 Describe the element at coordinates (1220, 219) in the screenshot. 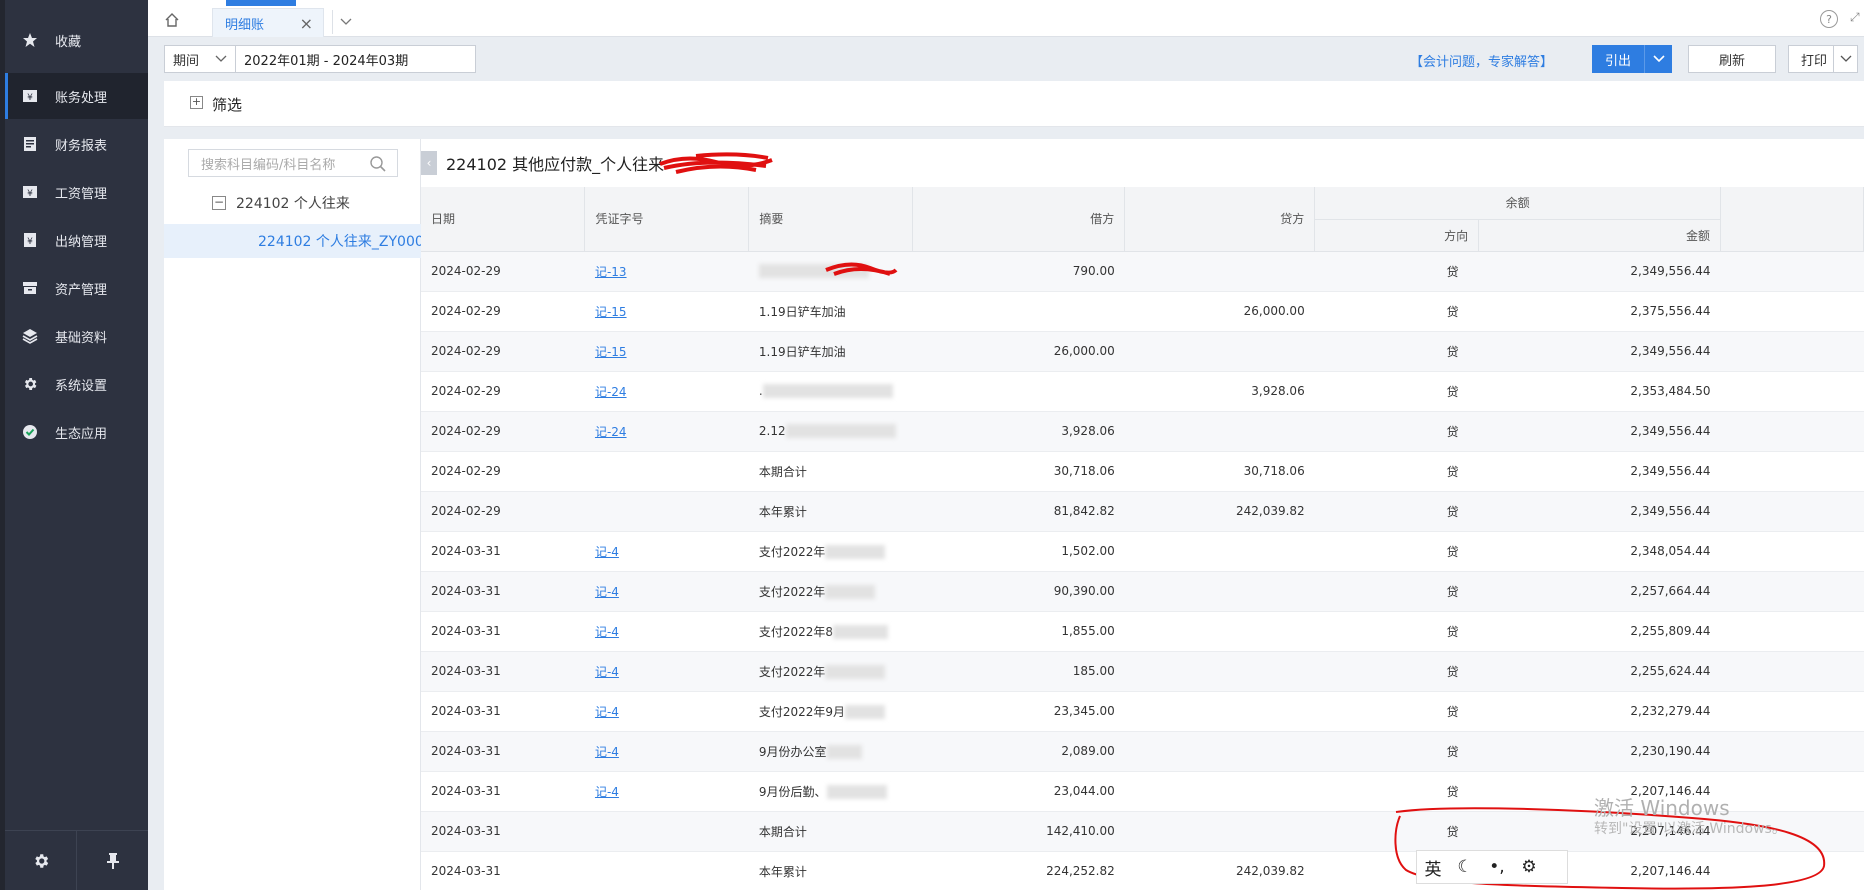

I see `col-credit: 贷方` at that location.